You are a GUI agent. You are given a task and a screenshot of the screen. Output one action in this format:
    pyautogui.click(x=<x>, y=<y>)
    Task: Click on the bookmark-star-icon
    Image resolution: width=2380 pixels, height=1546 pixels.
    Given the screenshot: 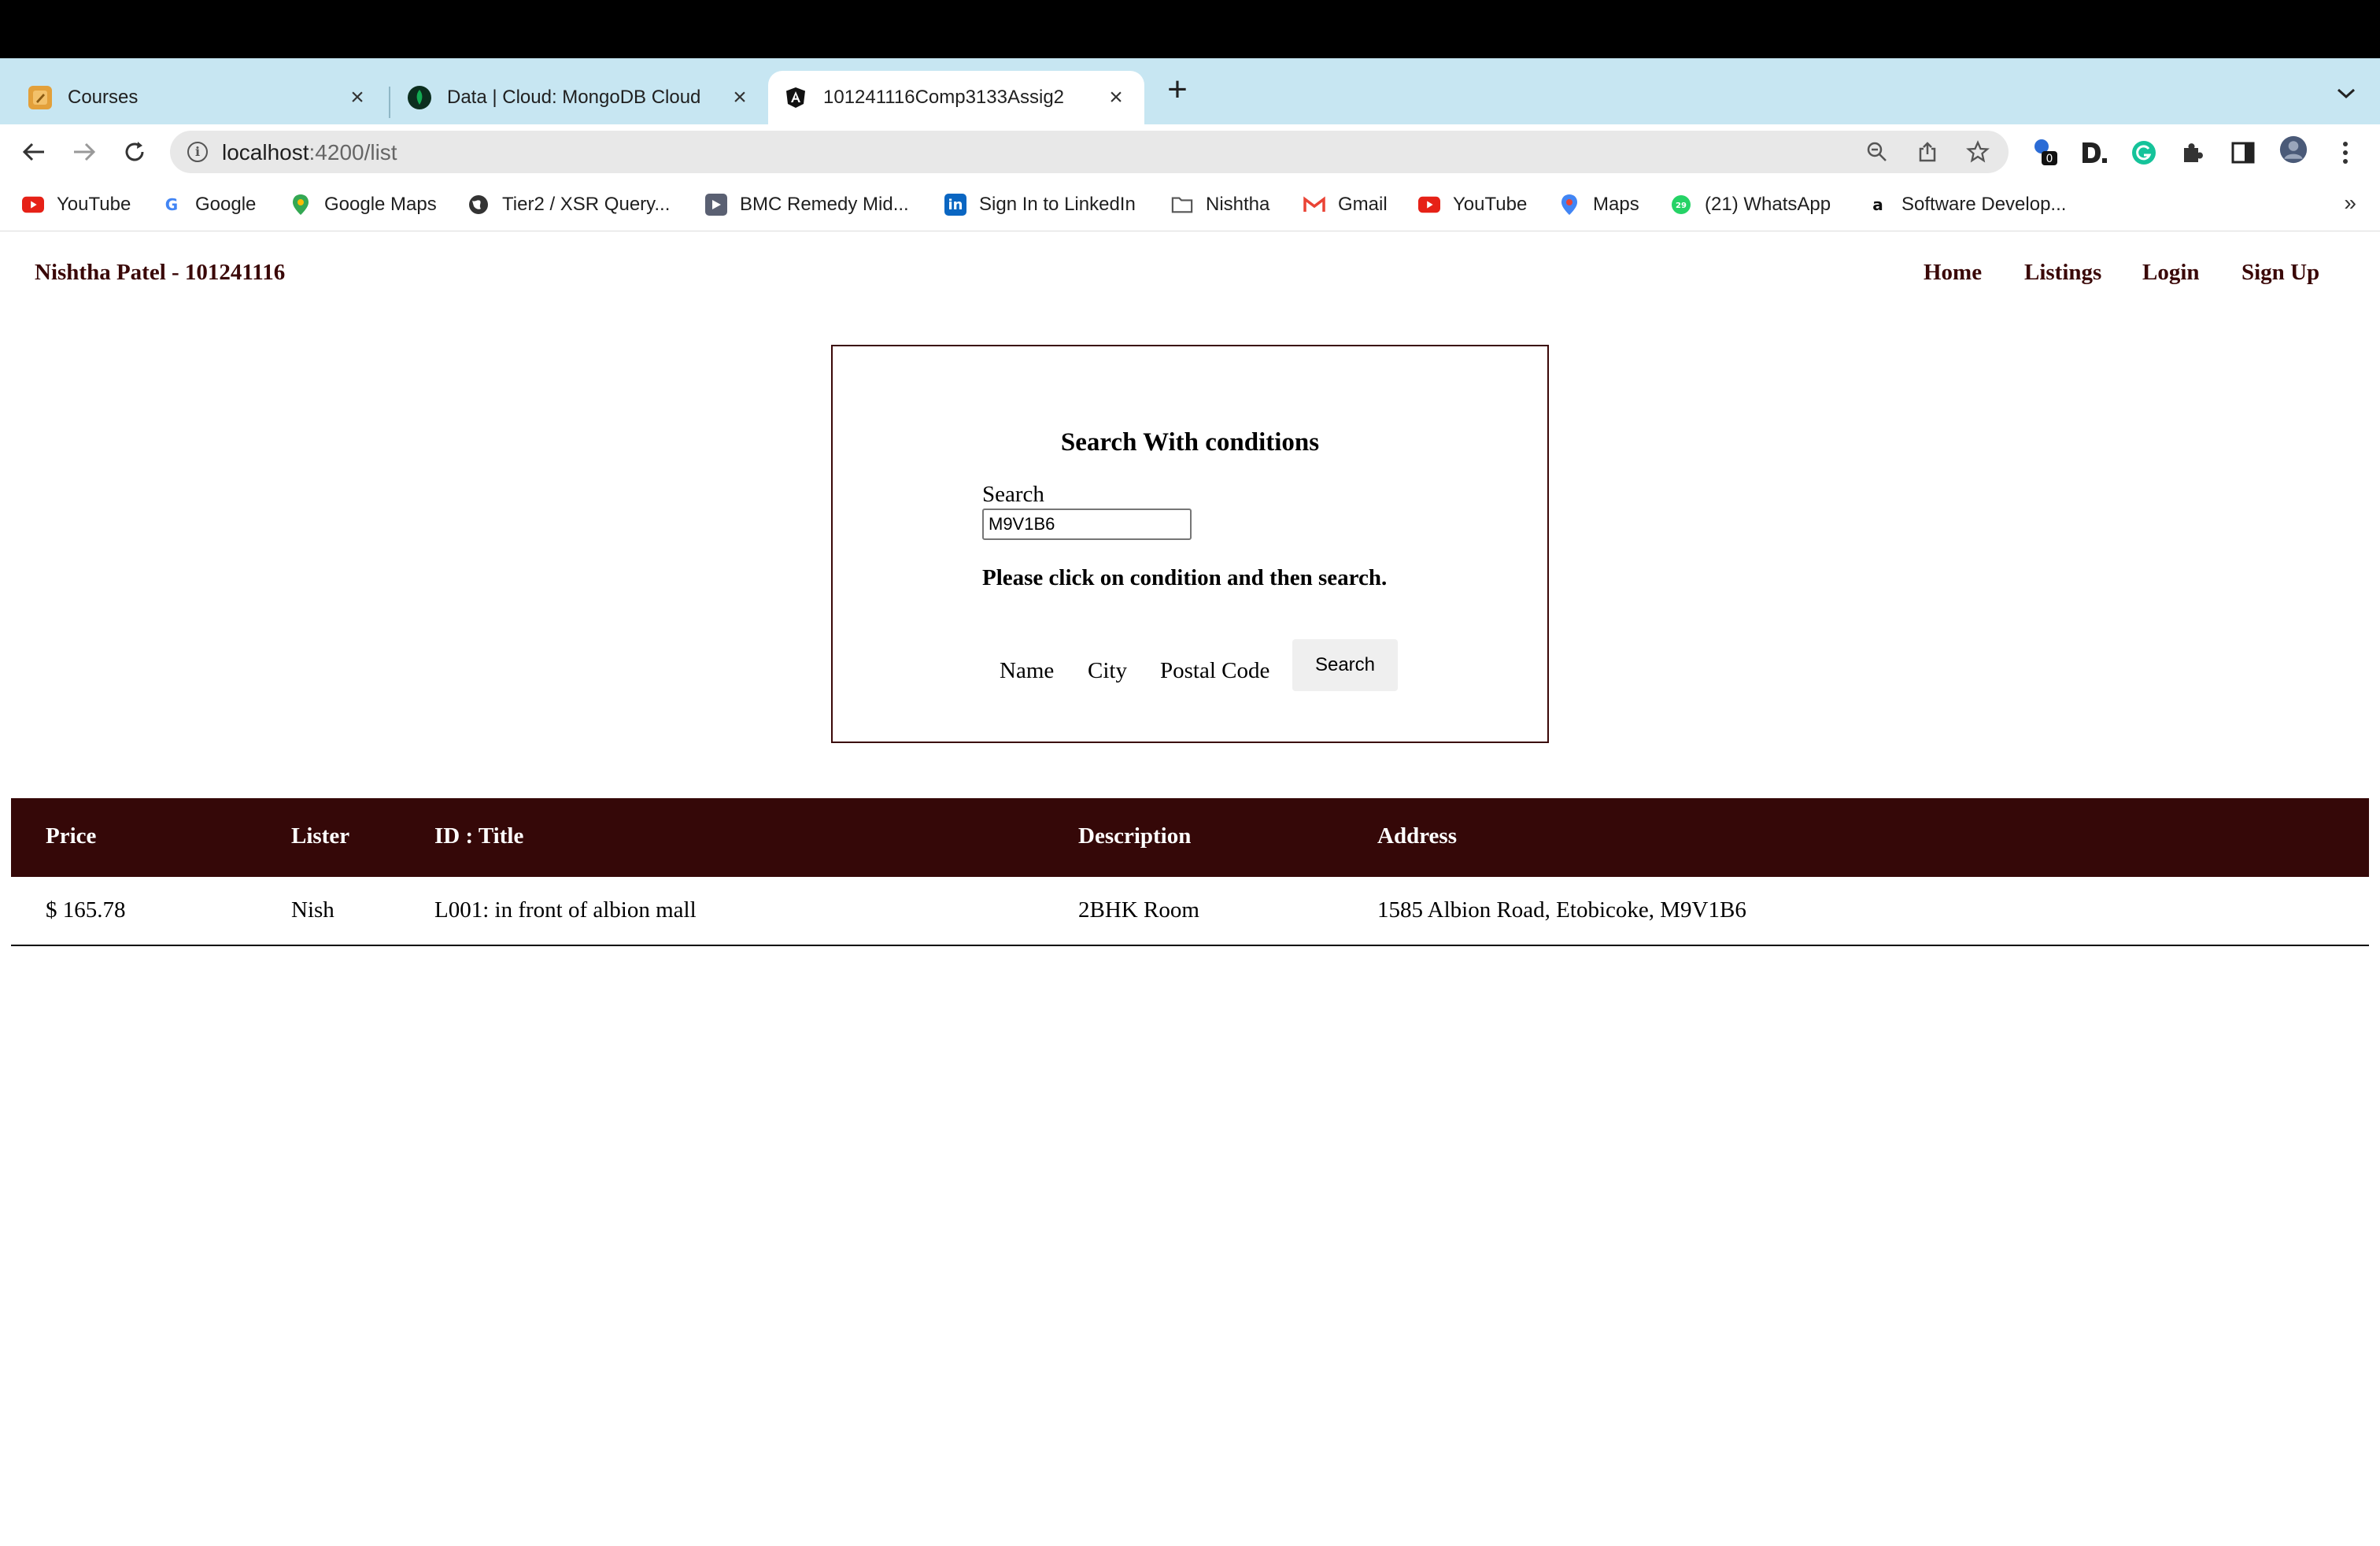 What is the action you would take?
    pyautogui.click(x=1978, y=152)
    